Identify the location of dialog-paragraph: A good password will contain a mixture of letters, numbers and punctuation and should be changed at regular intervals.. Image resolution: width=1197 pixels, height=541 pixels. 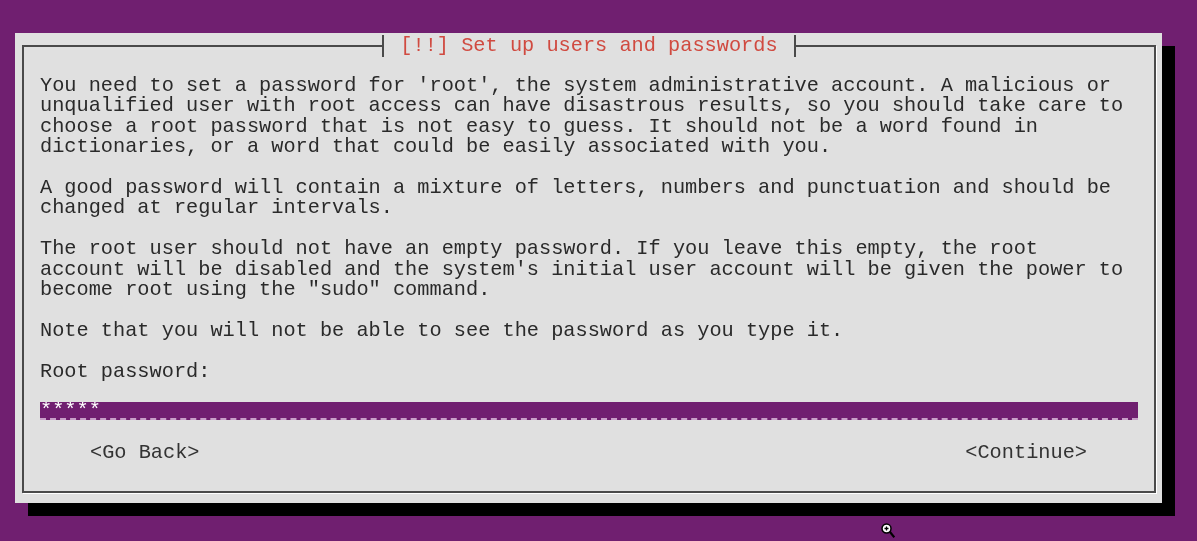
(576, 198).